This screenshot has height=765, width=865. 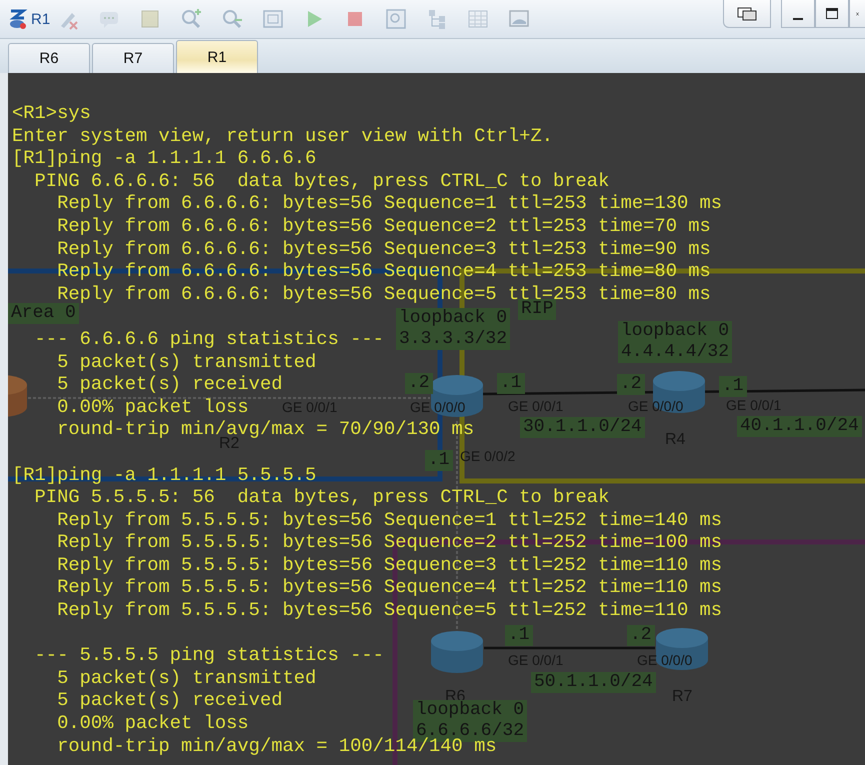 What do you see at coordinates (383, 249) in the screenshot?
I see `terminal-line: Reply from 6.6.6.6: bytes=56 Sequence=3 ttl=253 time=90 ms` at bounding box center [383, 249].